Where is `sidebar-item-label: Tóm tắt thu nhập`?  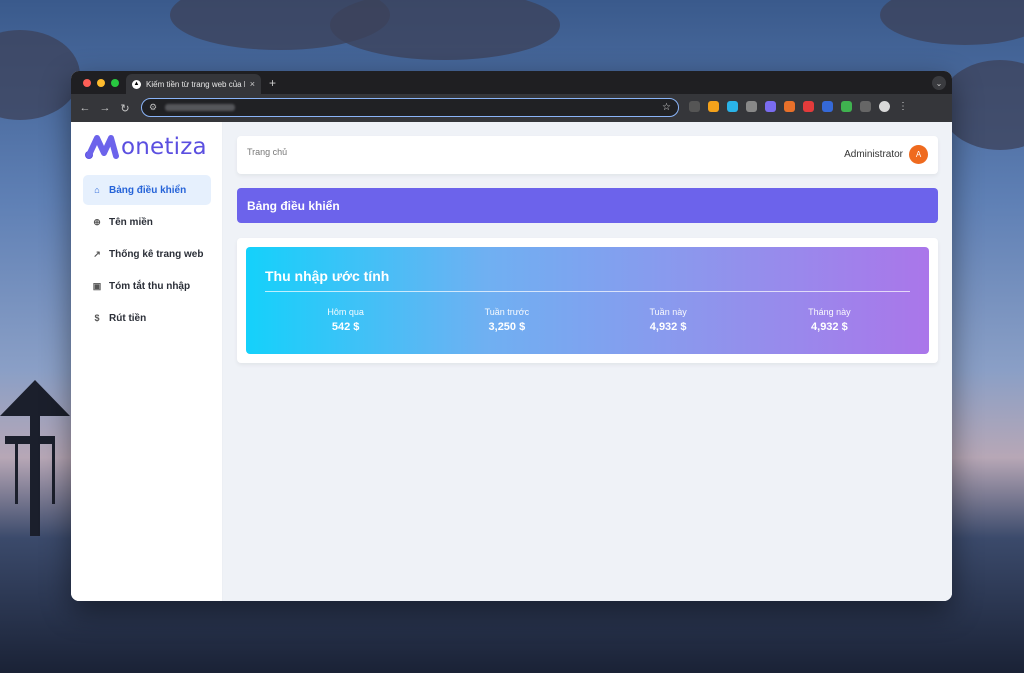
sidebar-item-label: Tóm tắt thu nhập is located at coordinates (150, 286).